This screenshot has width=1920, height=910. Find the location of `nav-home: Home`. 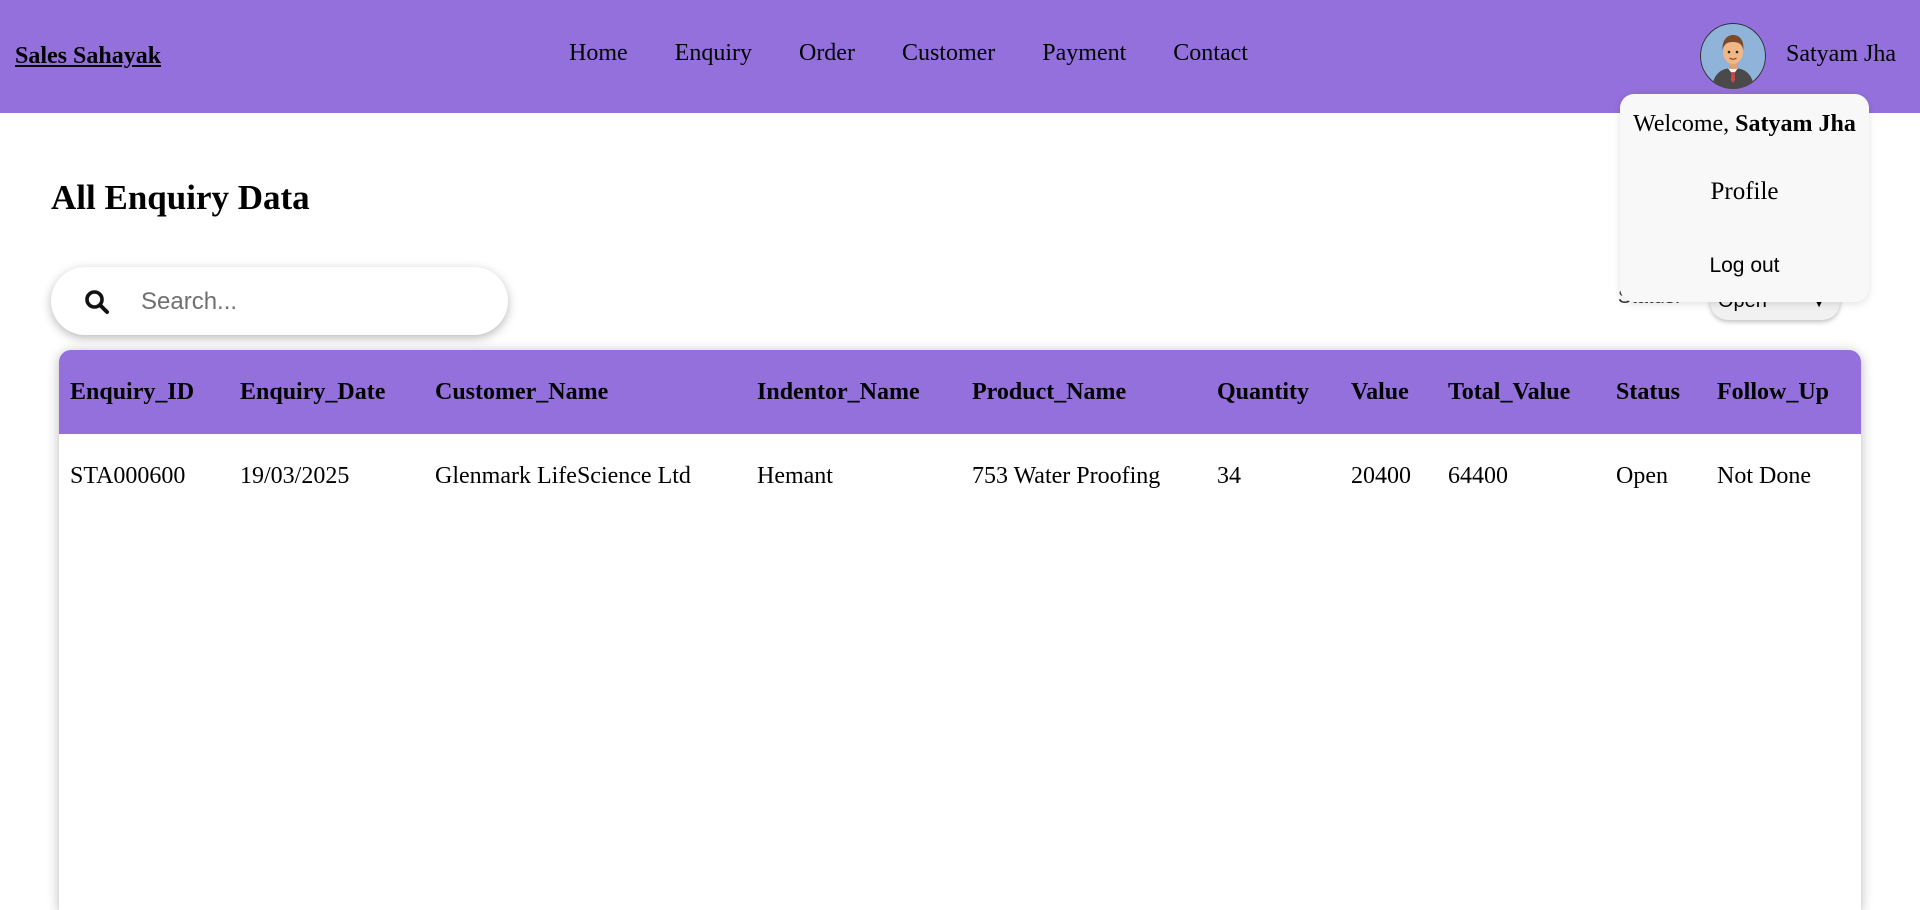

nav-home: Home is located at coordinates (598, 53).